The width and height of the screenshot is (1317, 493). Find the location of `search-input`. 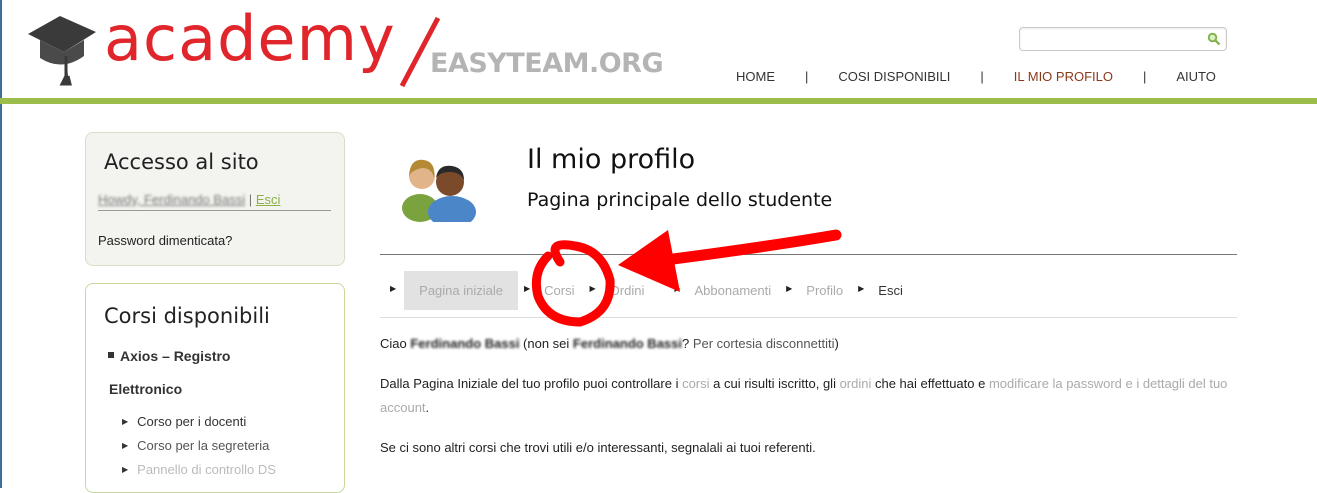

search-input is located at coordinates (1116, 40).